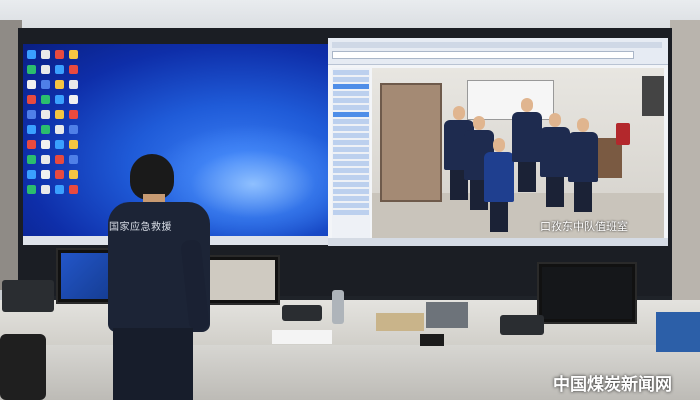 This screenshot has height=400, width=700. What do you see at coordinates (432, 340) in the screenshot?
I see `mobile-phone` at bounding box center [432, 340].